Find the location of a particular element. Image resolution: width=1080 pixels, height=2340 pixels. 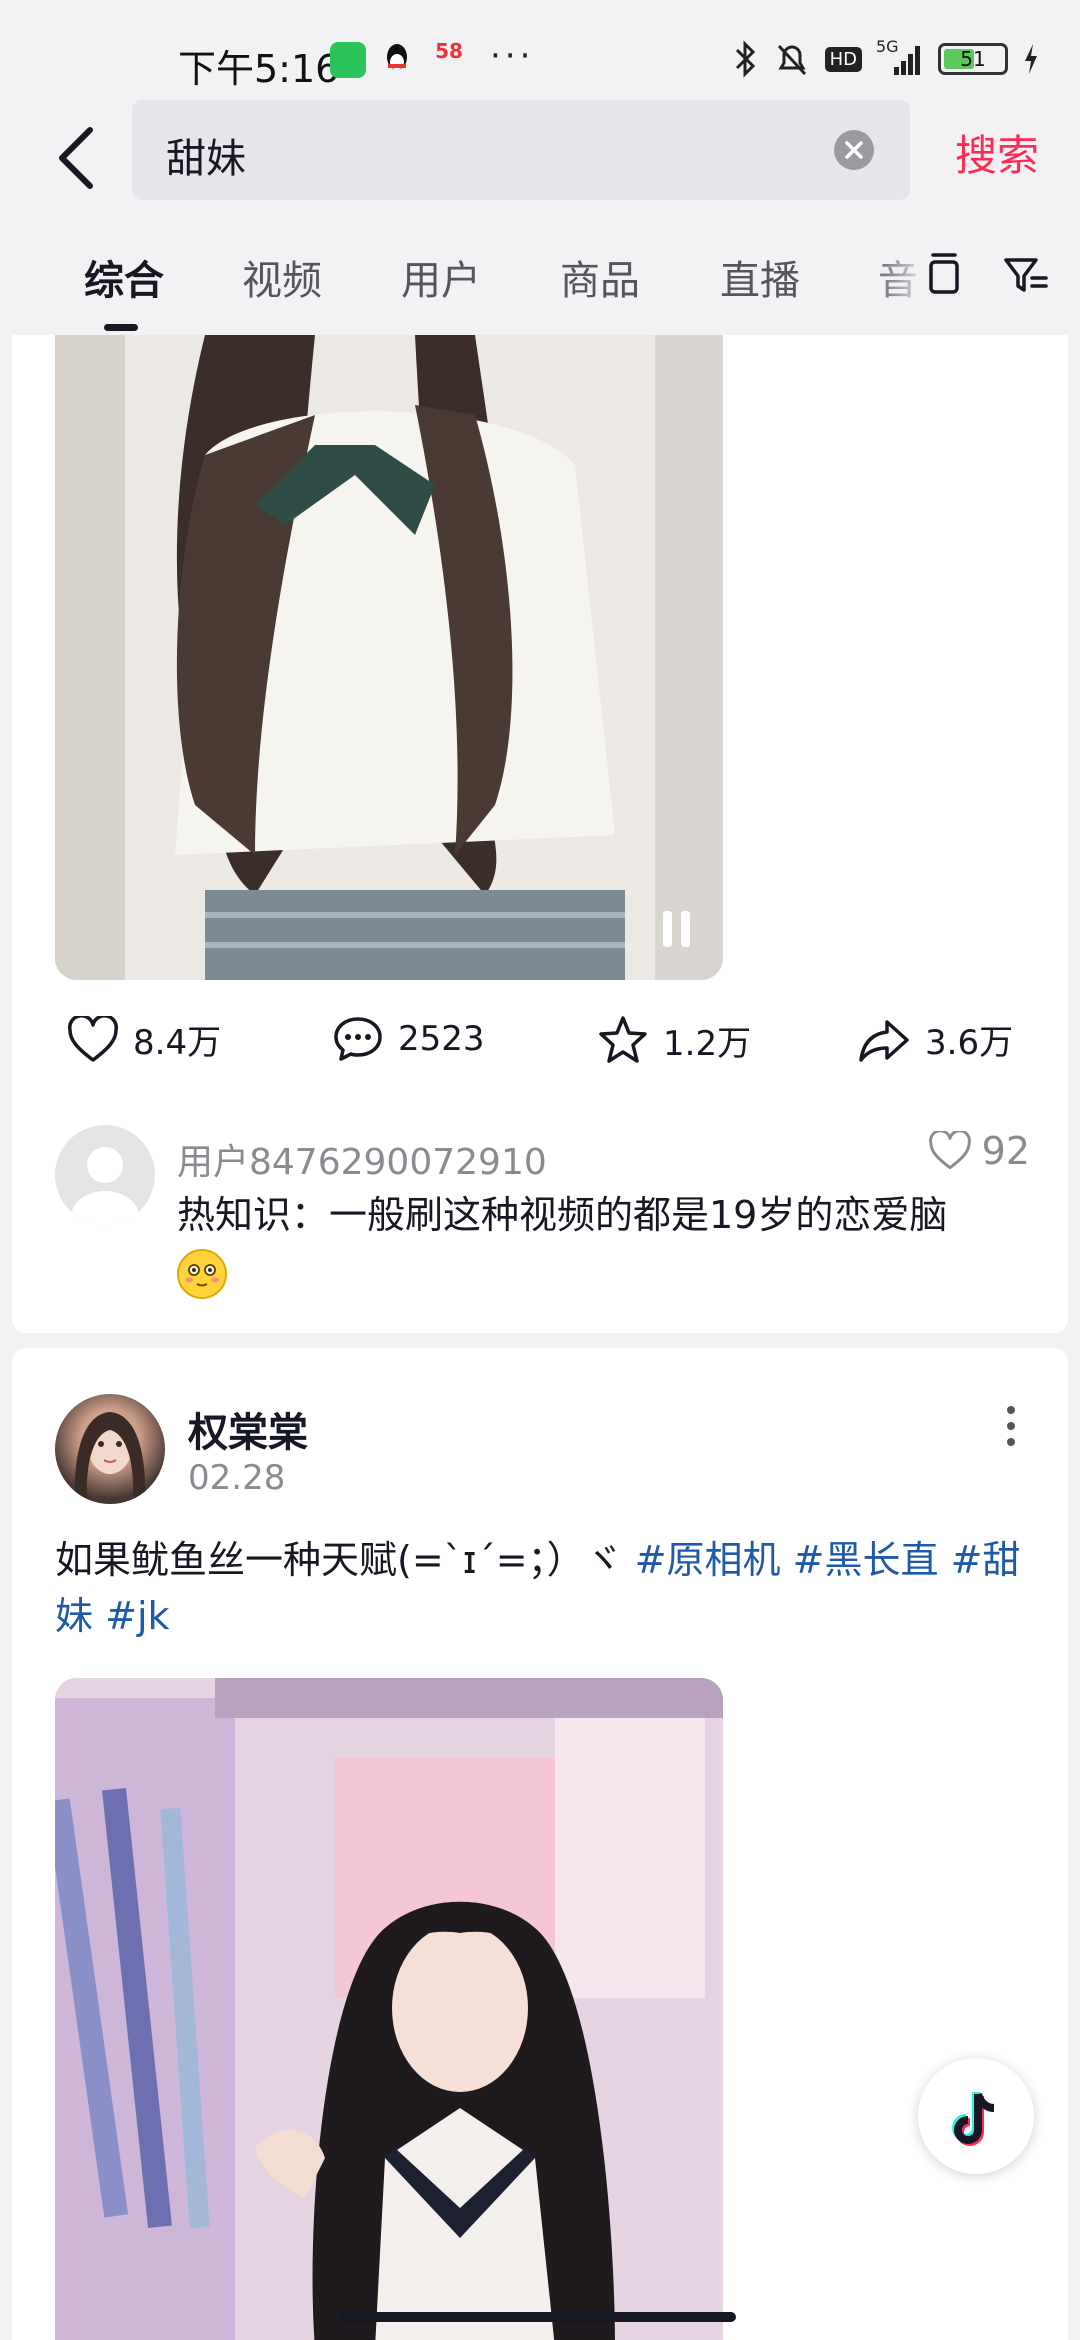

comment-like-count: 92 is located at coordinates (1005, 1151).